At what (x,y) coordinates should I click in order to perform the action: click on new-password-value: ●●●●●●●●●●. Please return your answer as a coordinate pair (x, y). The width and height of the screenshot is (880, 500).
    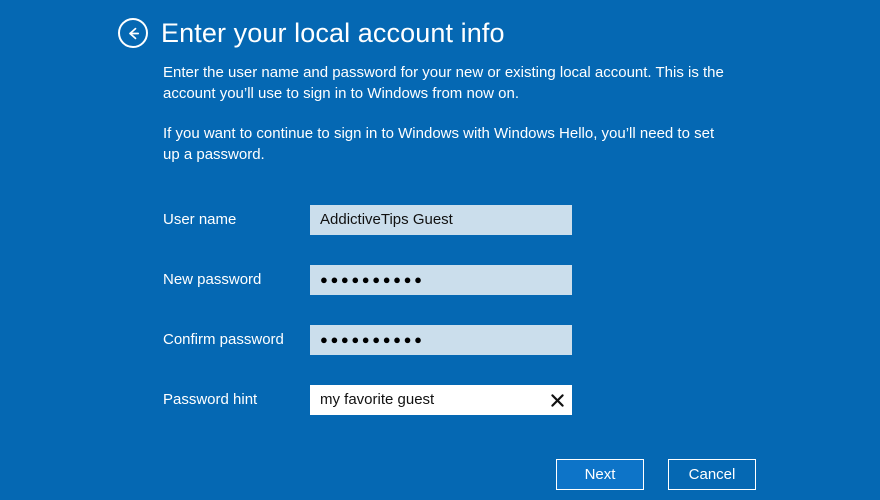
    Looking at the image, I should click on (372, 279).